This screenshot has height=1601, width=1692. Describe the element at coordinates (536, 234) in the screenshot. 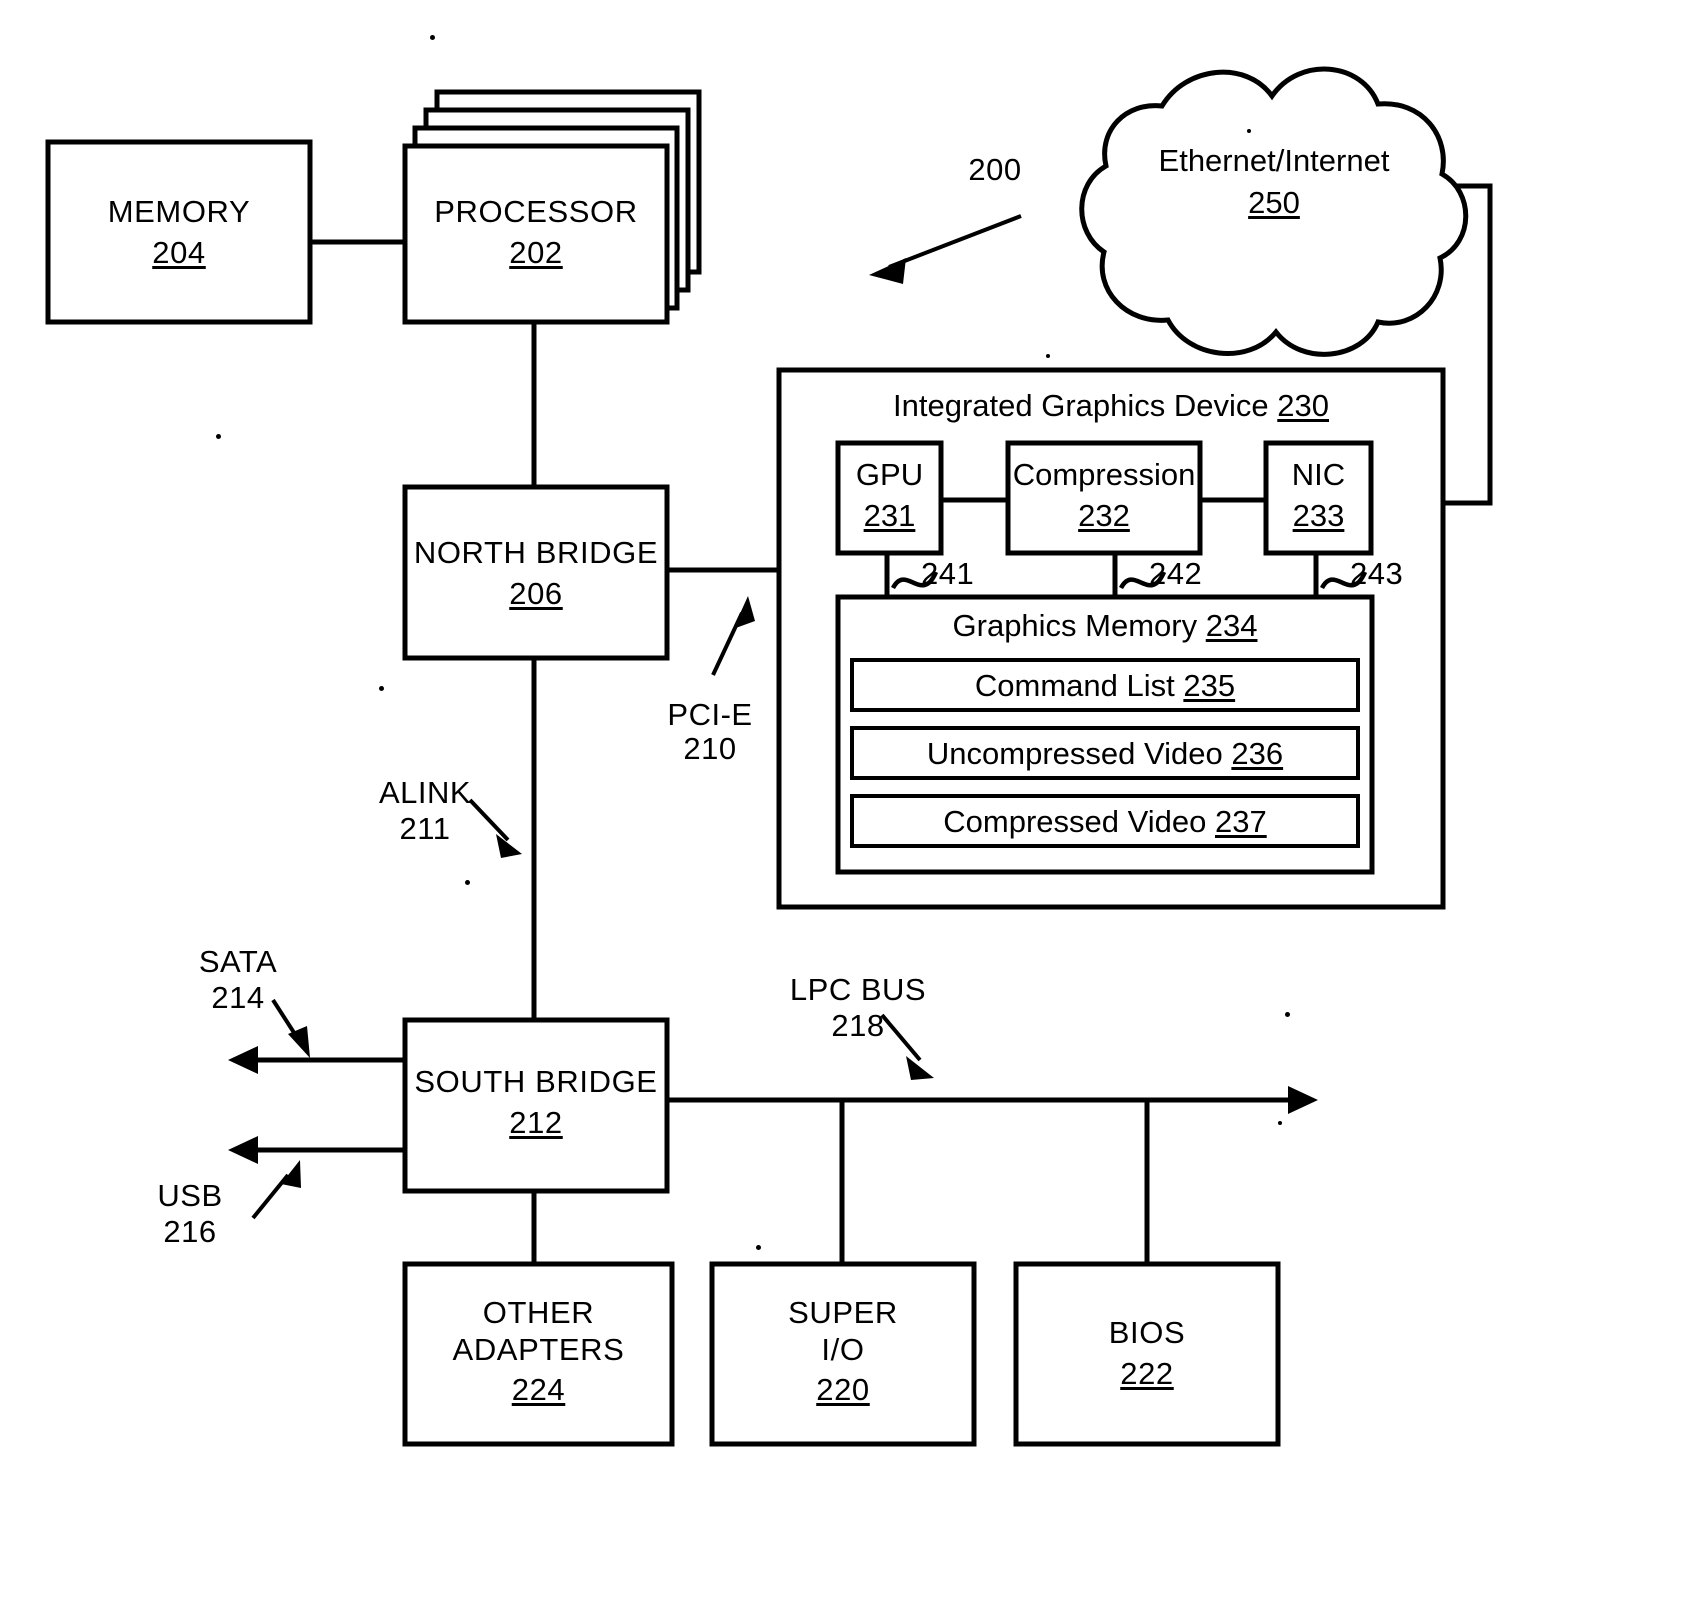

I see `processor-box` at that location.